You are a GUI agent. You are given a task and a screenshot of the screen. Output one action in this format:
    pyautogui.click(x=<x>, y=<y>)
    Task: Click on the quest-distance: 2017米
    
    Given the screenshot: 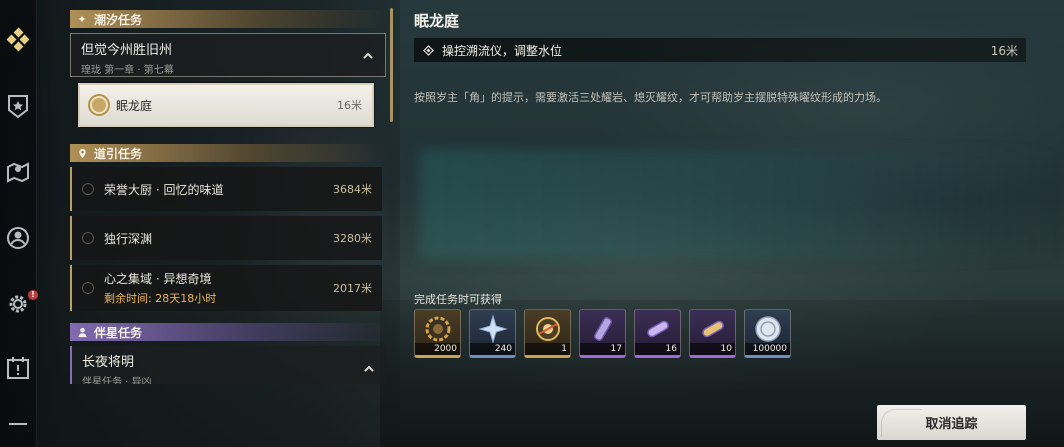 What is the action you would take?
    pyautogui.click(x=352, y=288)
    